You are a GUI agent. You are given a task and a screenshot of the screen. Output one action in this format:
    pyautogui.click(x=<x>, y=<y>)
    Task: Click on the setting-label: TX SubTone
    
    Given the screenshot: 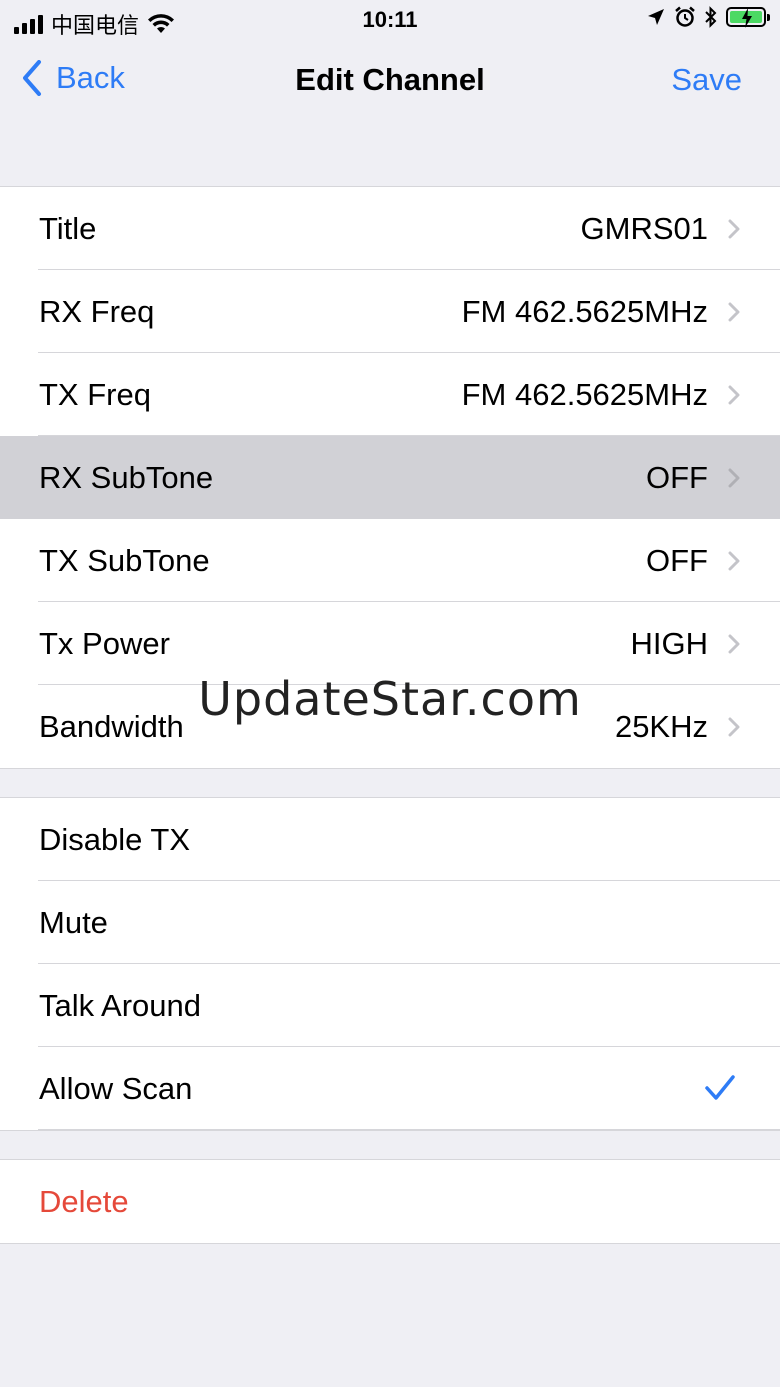 What is the action you would take?
    pyautogui.click(x=124, y=560)
    